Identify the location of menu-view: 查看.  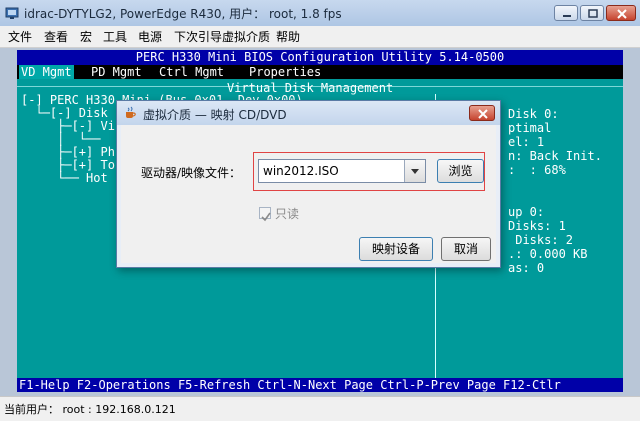
(56, 36).